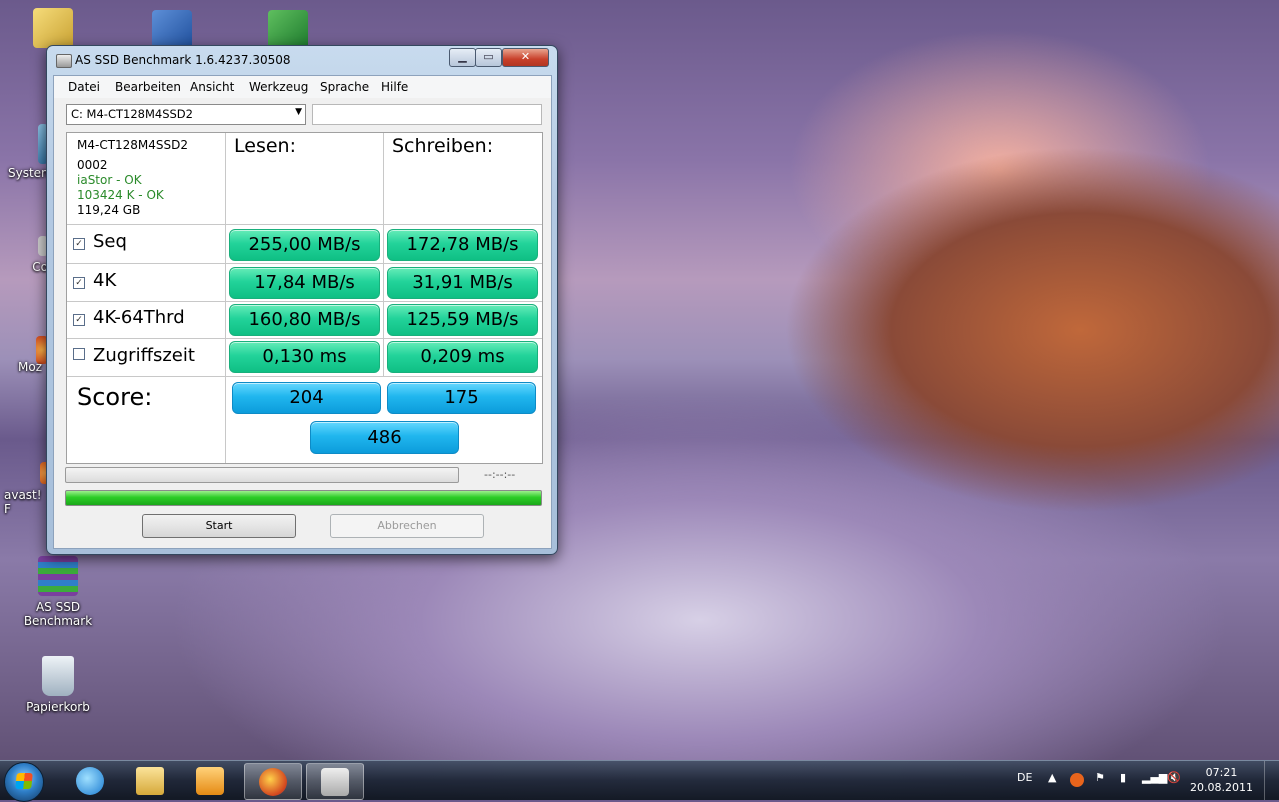 This screenshot has width=1279, height=802. I want to click on menu-ansicht: Ansicht, so click(212, 87).